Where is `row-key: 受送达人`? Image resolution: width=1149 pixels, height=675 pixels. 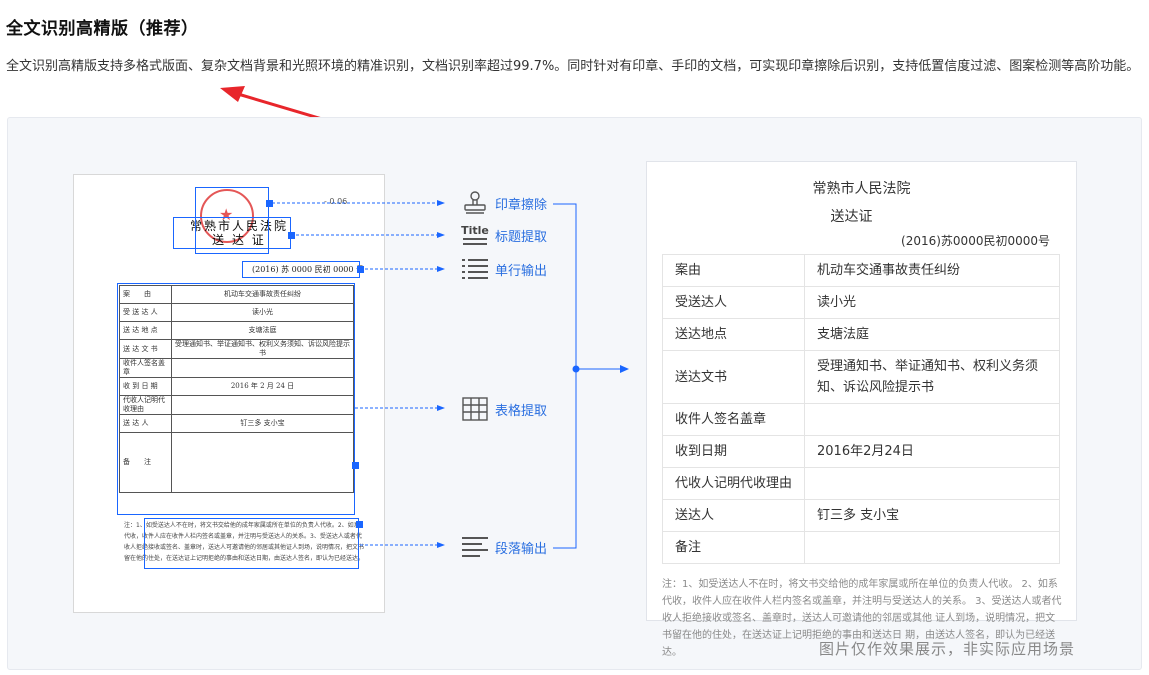
row-key: 受送达人 is located at coordinates (733, 302).